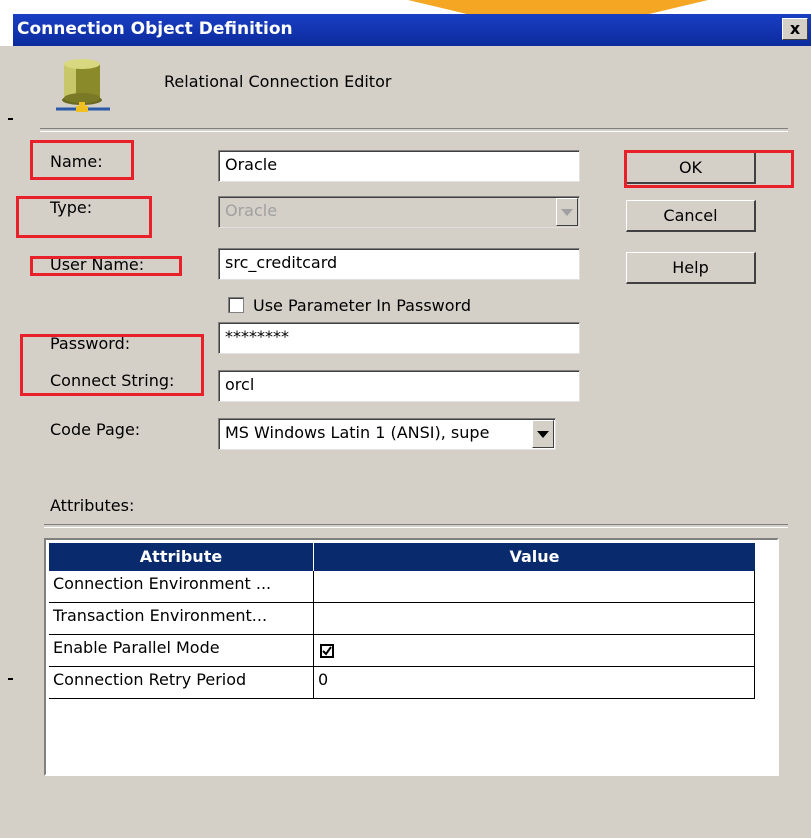 The image size is (811, 838). What do you see at coordinates (84, 217) in the screenshot?
I see `annotation-box-type` at bounding box center [84, 217].